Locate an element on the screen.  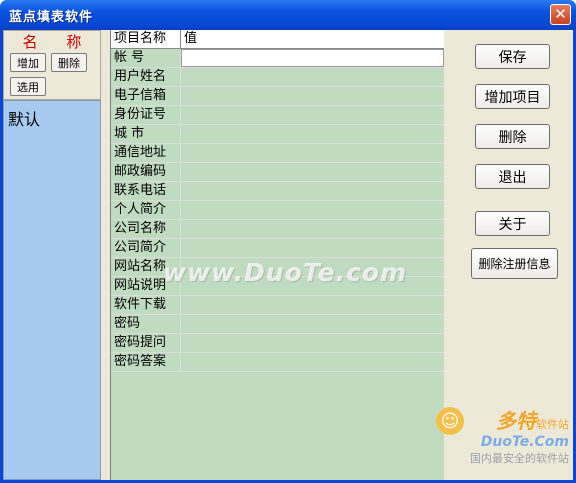
row-label: 城 市 is located at coordinates (146, 134).